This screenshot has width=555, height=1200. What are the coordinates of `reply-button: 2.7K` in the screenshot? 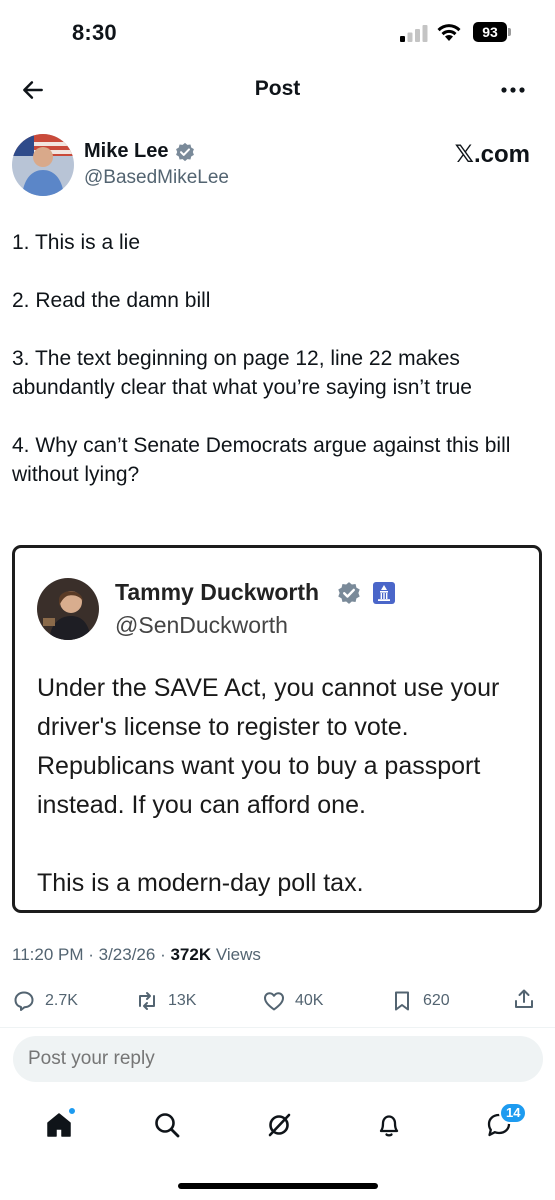 It's located at (45, 1001).